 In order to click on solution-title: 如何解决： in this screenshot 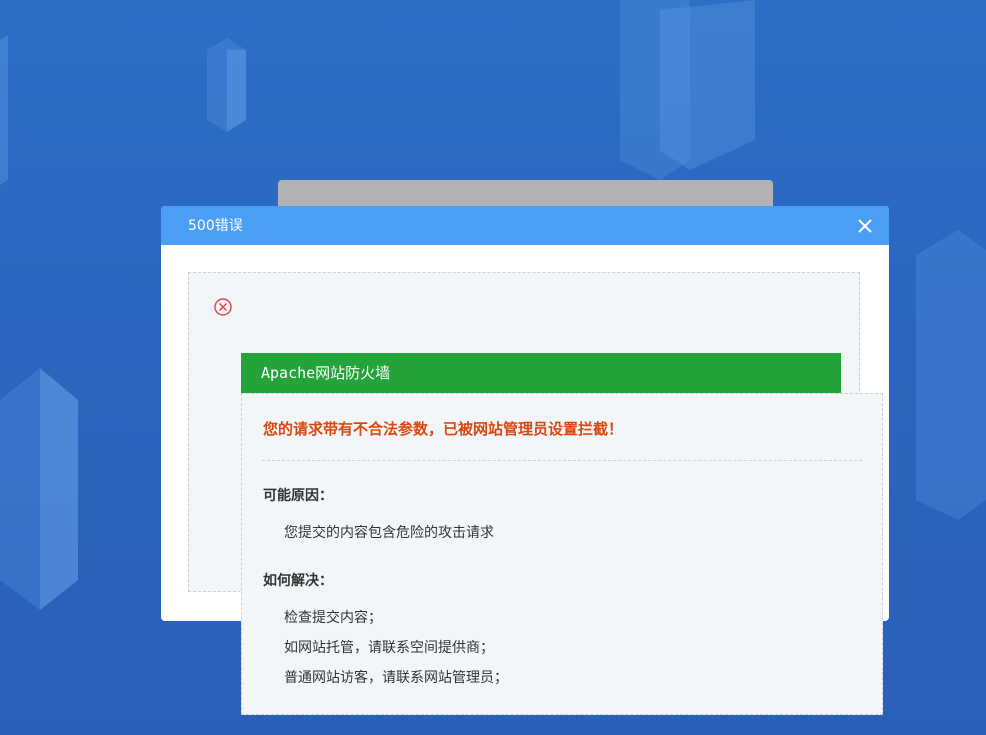, I will do `click(298, 581)`.